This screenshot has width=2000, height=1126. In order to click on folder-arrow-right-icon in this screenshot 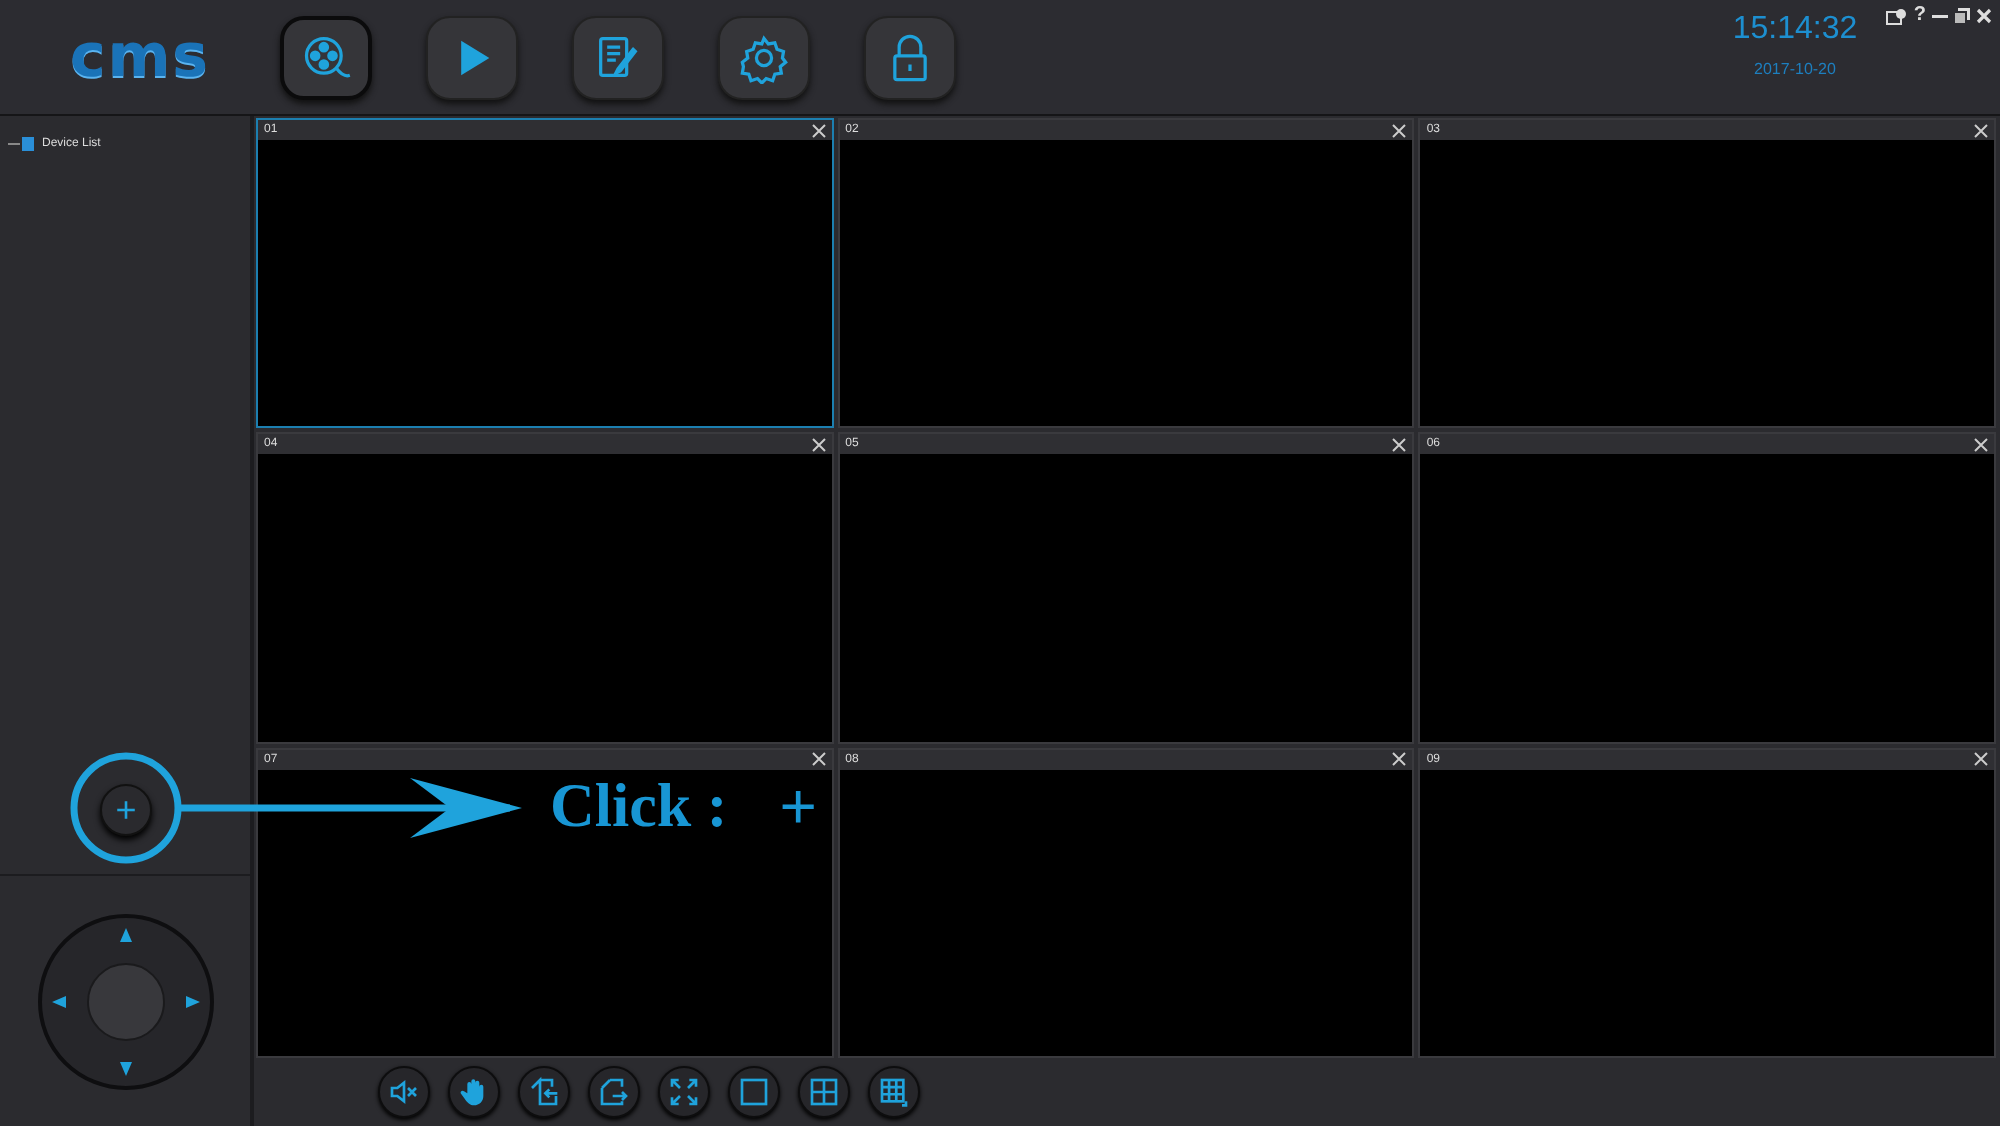, I will do `click(614, 1092)`.